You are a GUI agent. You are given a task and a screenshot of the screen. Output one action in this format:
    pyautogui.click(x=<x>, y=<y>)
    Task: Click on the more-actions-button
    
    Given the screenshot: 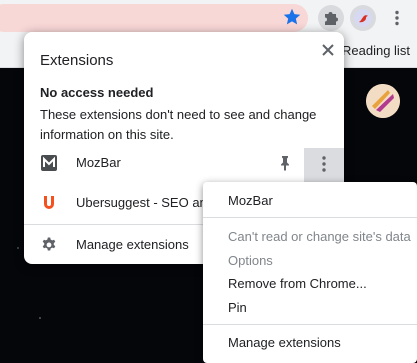 What is the action you would take?
    pyautogui.click(x=324, y=166)
    